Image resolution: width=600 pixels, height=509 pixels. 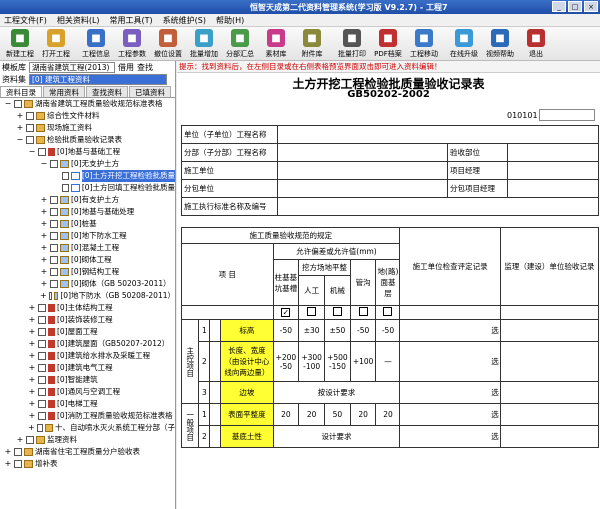 What do you see at coordinates (230, 20) in the screenshot?
I see `menu-help: 帮助(H)` at bounding box center [230, 20].